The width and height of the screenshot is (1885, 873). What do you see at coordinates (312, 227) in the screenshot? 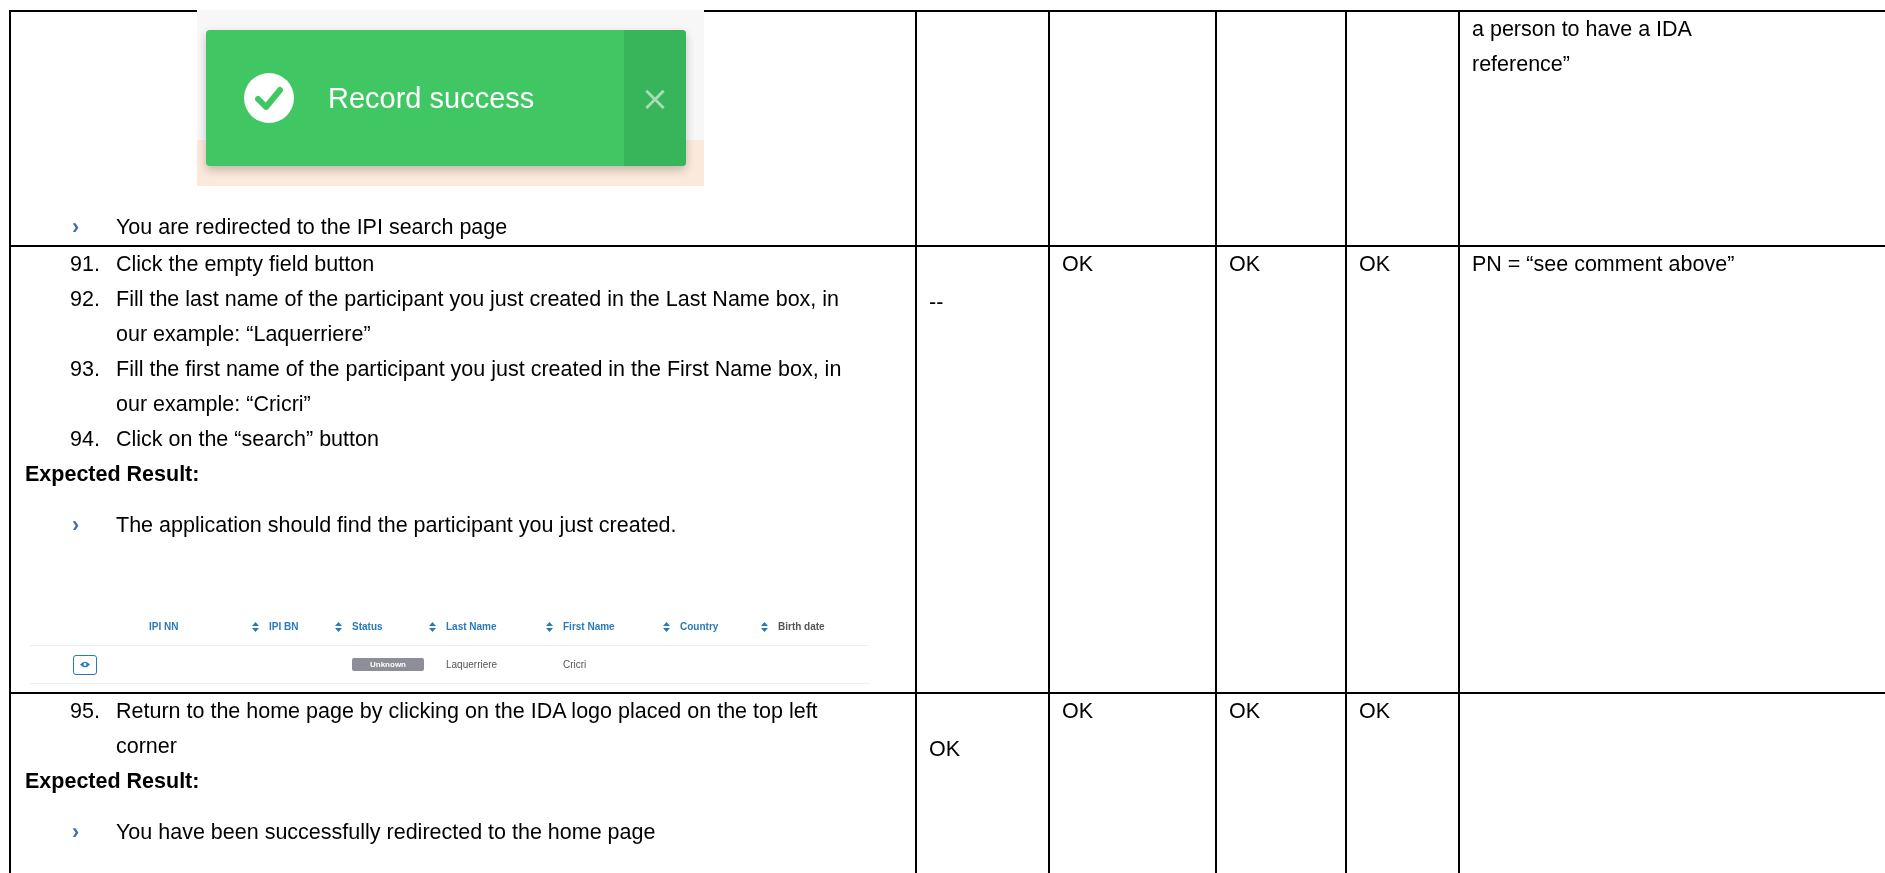
I see `bullet-text: You are redirected to the IPI search page` at bounding box center [312, 227].